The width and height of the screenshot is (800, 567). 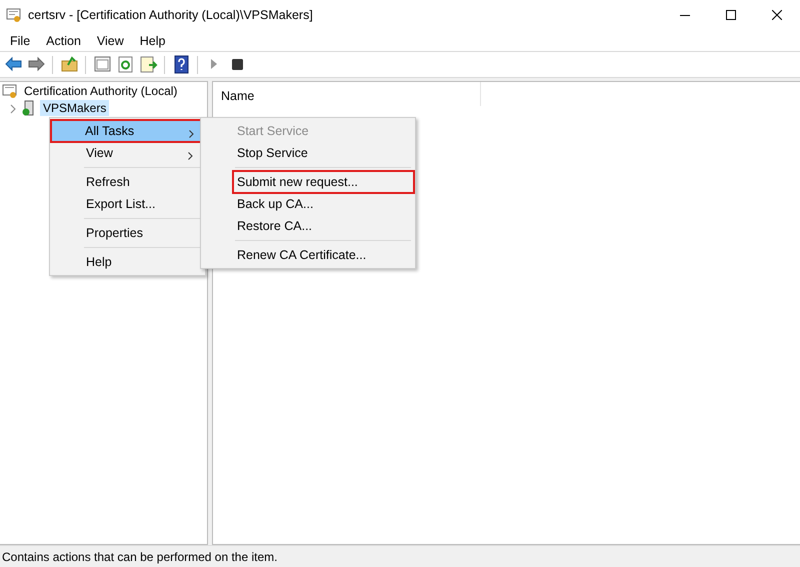 What do you see at coordinates (171, 15) in the screenshot?
I see `window-title: certsrv - [Certification Authority (Local)\VPSMakers]` at bounding box center [171, 15].